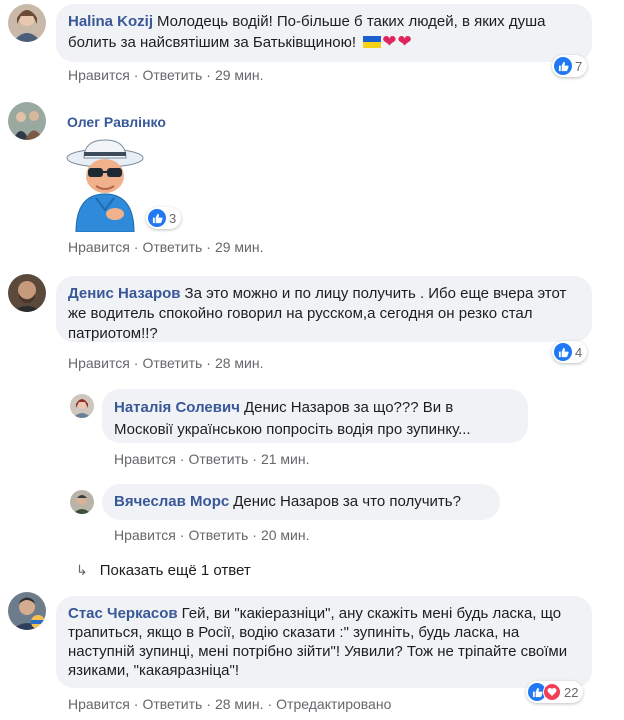 This screenshot has width=624, height=720. What do you see at coordinates (177, 407) in the screenshot?
I see `comment-author: Наталія Солевич` at bounding box center [177, 407].